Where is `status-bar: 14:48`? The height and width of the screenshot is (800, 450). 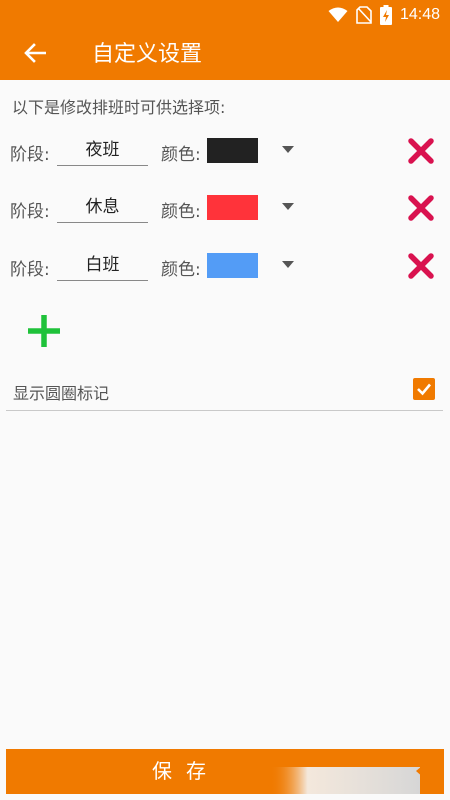 status-bar: 14:48 is located at coordinates (225, 15).